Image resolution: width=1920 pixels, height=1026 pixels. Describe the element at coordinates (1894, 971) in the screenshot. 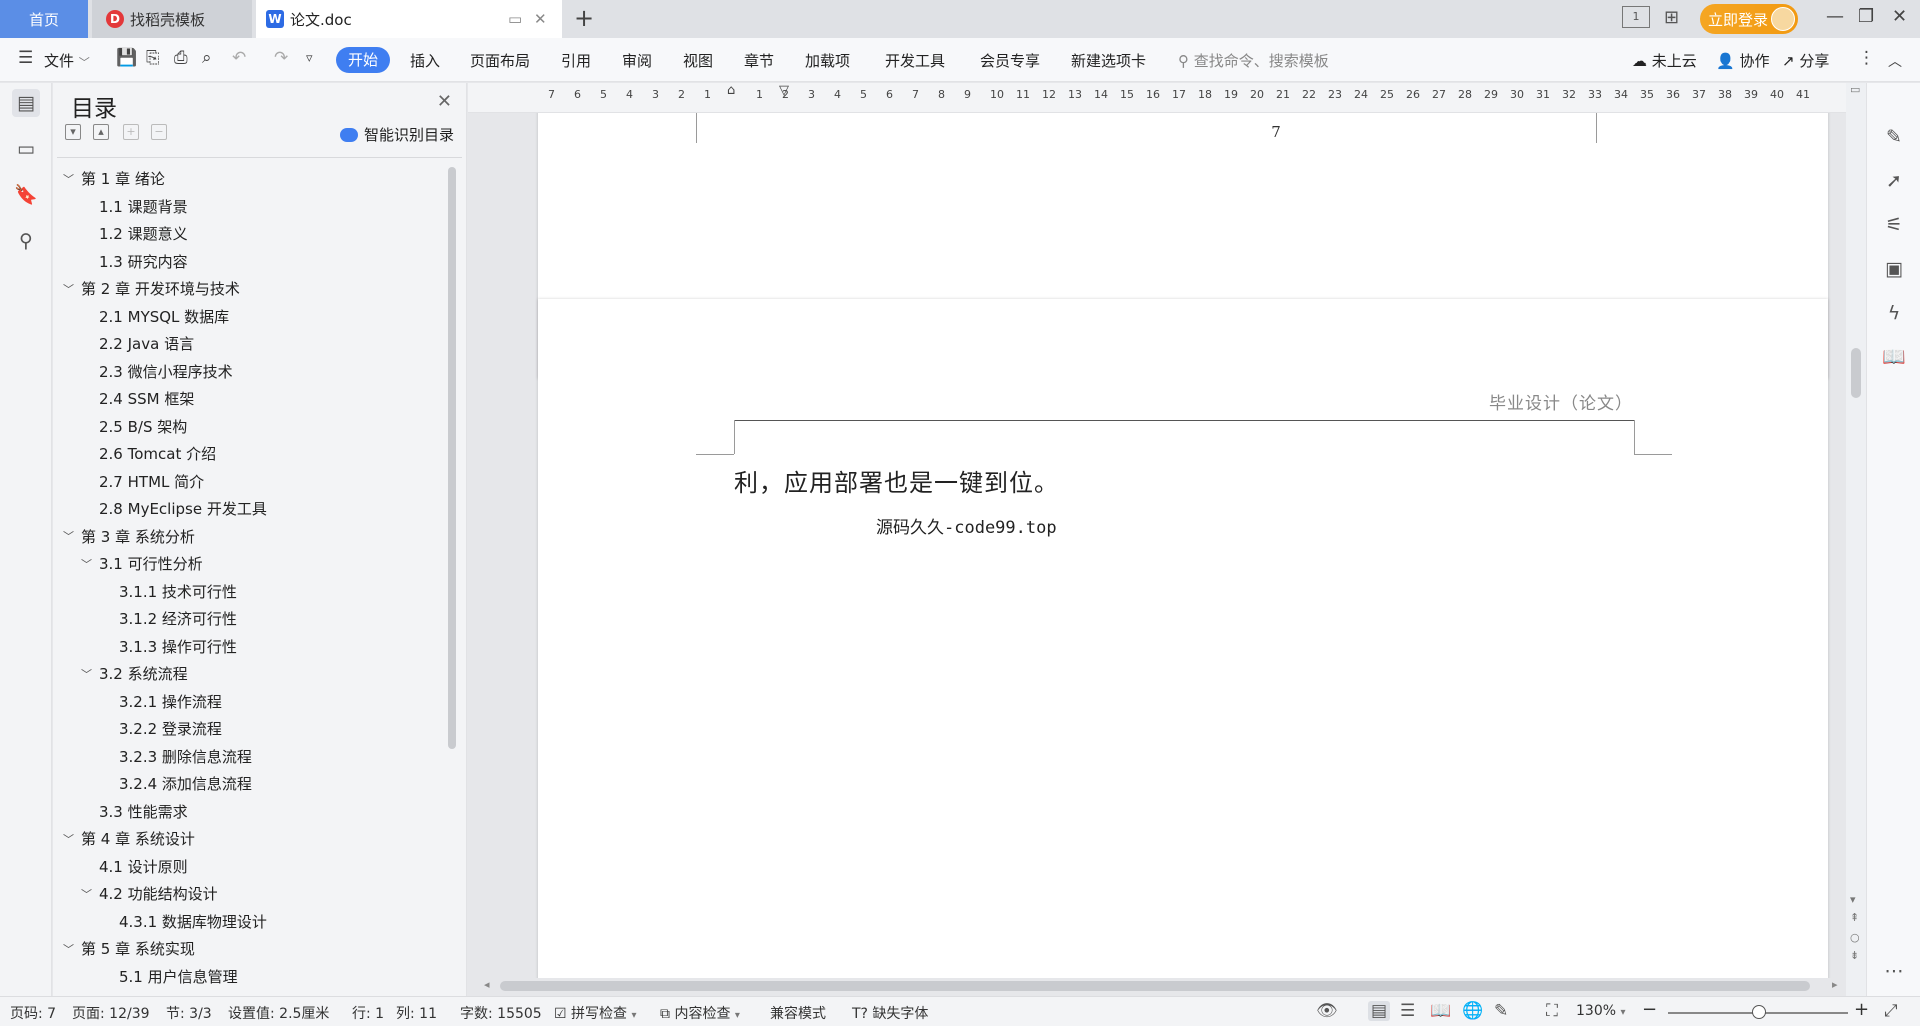

I see `more-icon: ⋯` at that location.